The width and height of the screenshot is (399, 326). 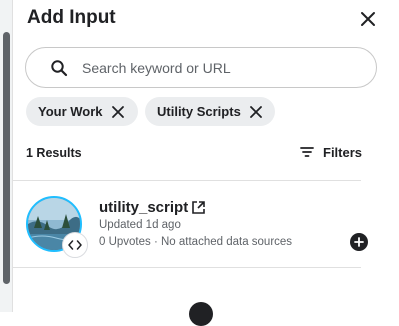 I want to click on add-button, so click(x=359, y=242).